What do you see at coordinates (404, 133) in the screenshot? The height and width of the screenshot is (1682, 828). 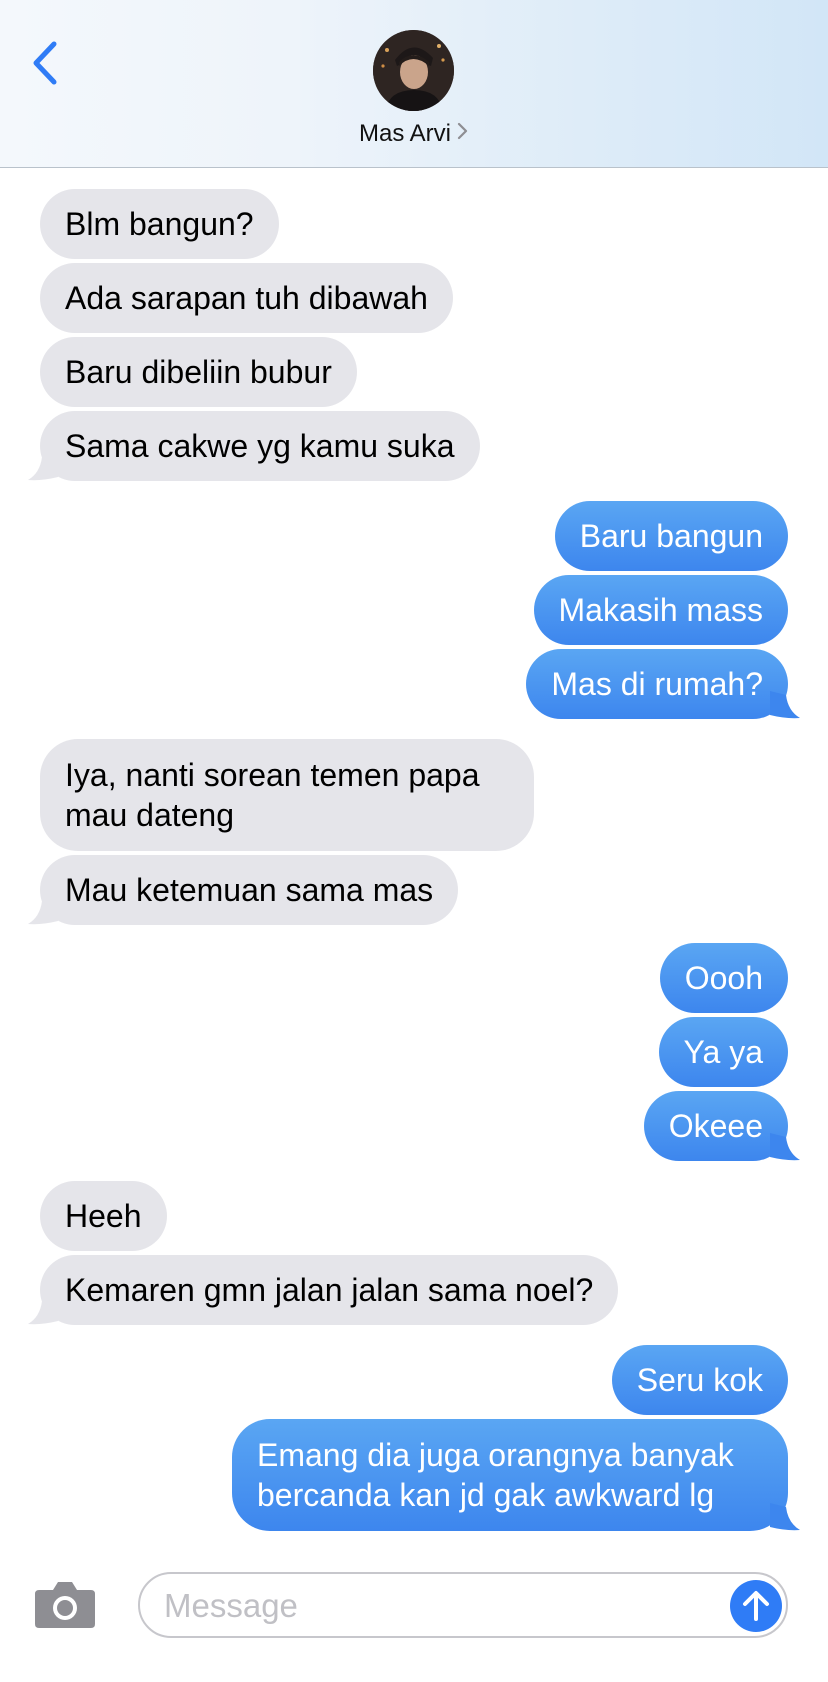 I see `contact-name: Mas Arvi` at bounding box center [404, 133].